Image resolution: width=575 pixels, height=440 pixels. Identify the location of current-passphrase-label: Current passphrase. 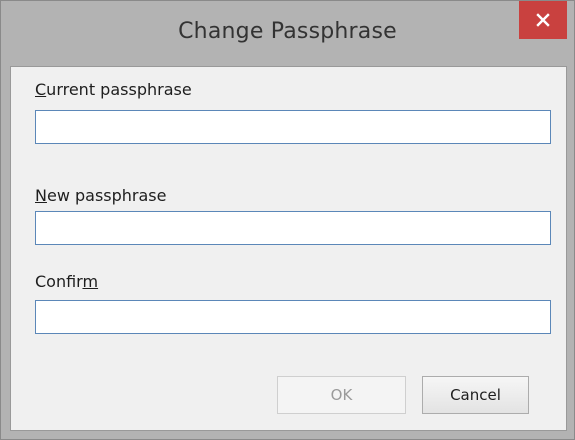
(113, 89).